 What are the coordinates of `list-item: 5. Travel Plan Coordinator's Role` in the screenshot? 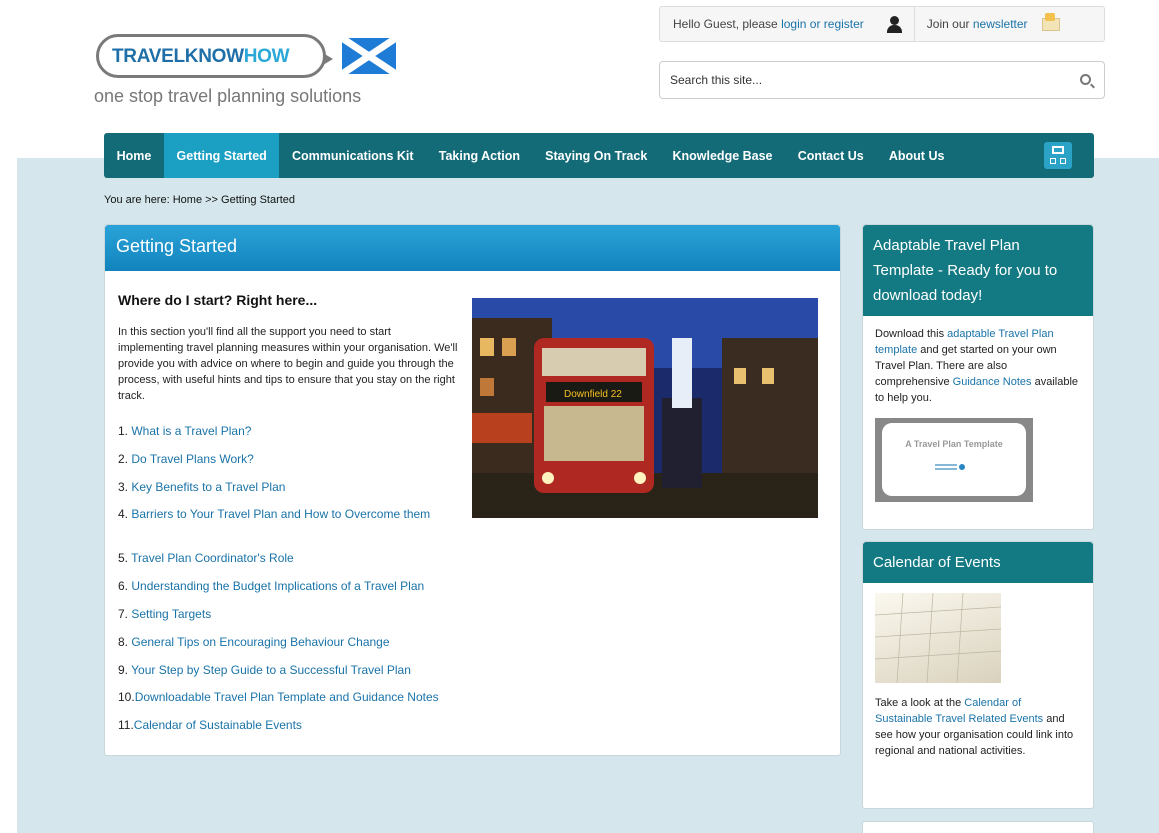 It's located at (293, 564).